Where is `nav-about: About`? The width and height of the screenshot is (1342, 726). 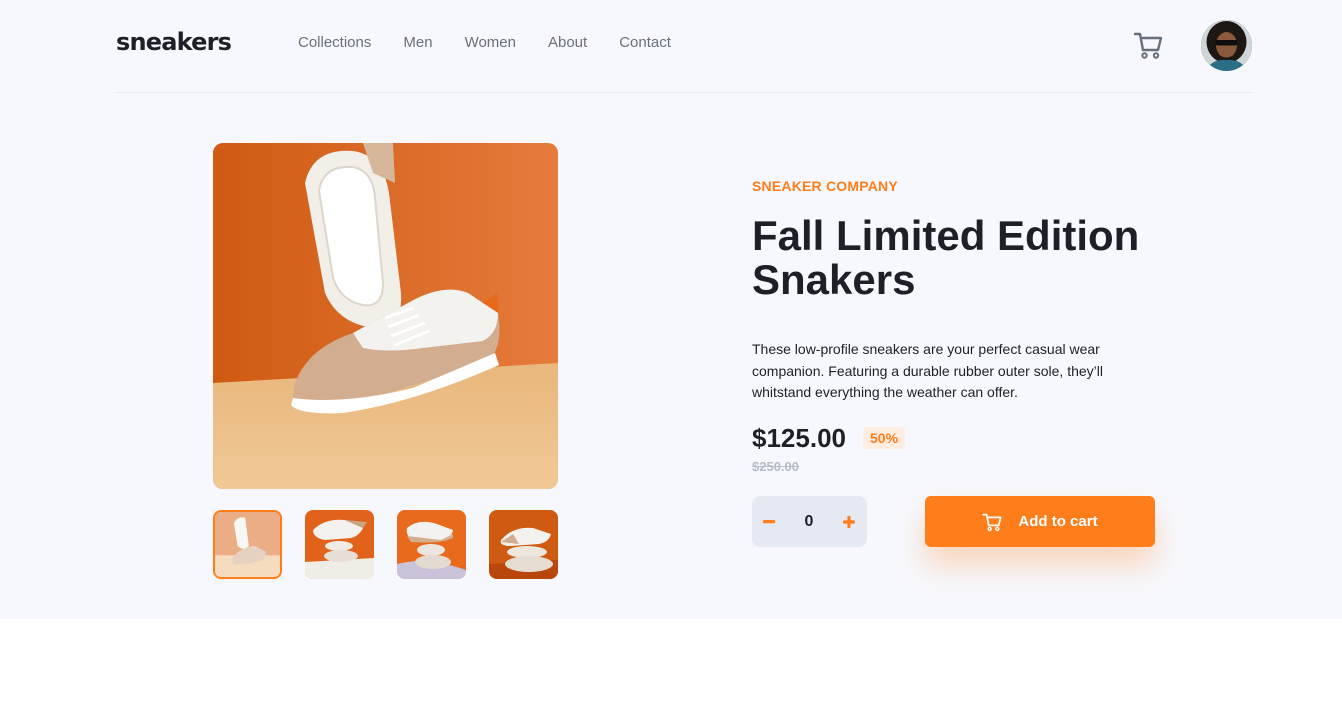 nav-about: About is located at coordinates (567, 42).